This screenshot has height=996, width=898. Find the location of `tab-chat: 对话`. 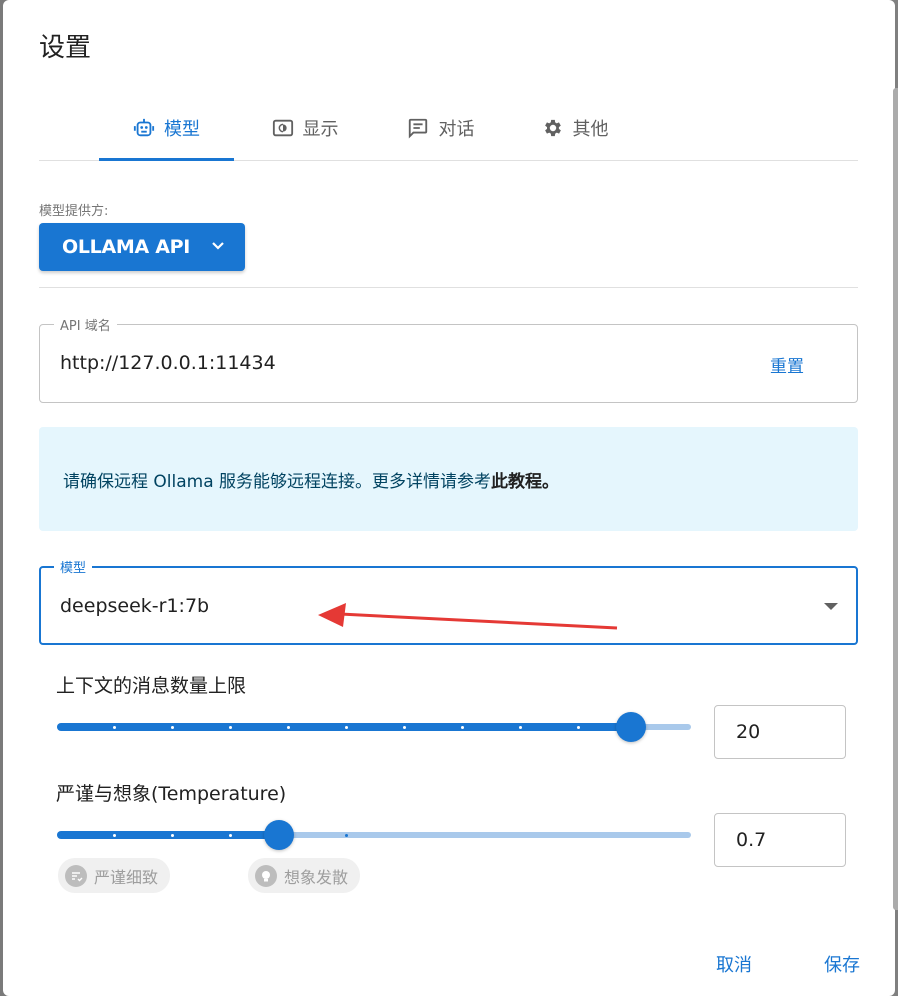

tab-chat: 对话 is located at coordinates (440, 128).